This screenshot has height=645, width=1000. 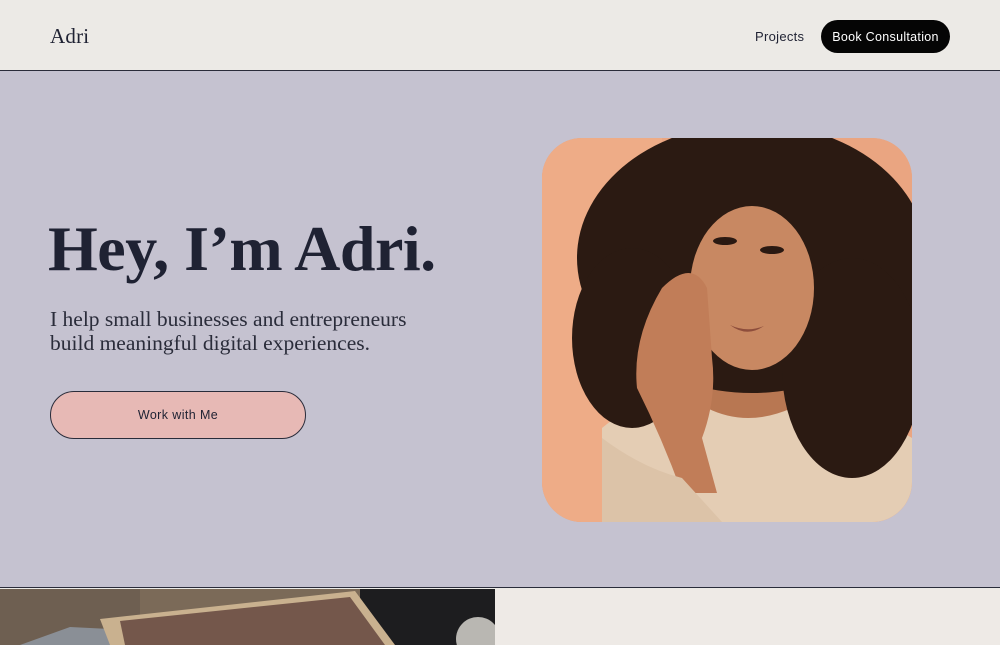 I want to click on nav-link-projects: Projects, so click(x=779, y=36).